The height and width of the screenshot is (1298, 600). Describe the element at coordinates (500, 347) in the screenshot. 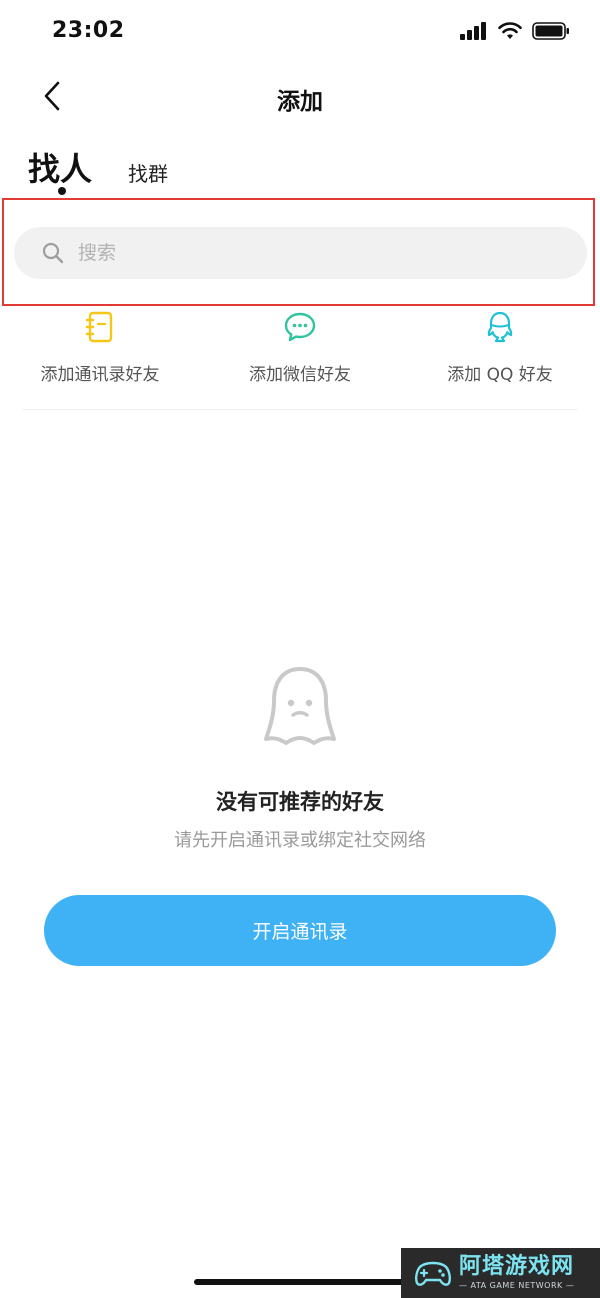

I see `add-qq-friends-button: 添加 QQ 好友` at that location.